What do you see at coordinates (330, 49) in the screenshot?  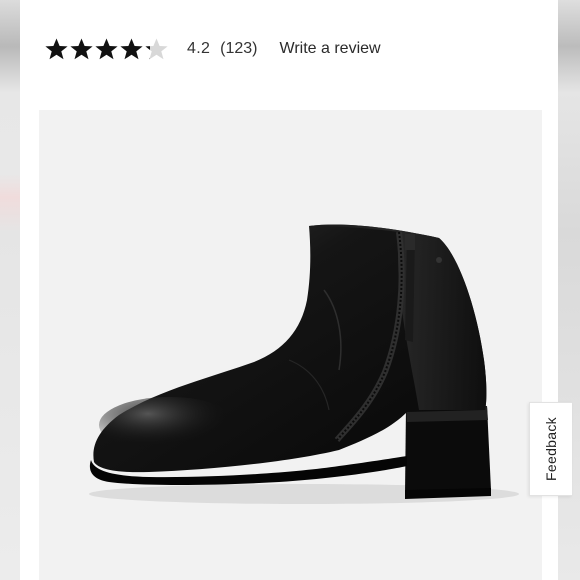 I see `write-review-link: Write a review` at bounding box center [330, 49].